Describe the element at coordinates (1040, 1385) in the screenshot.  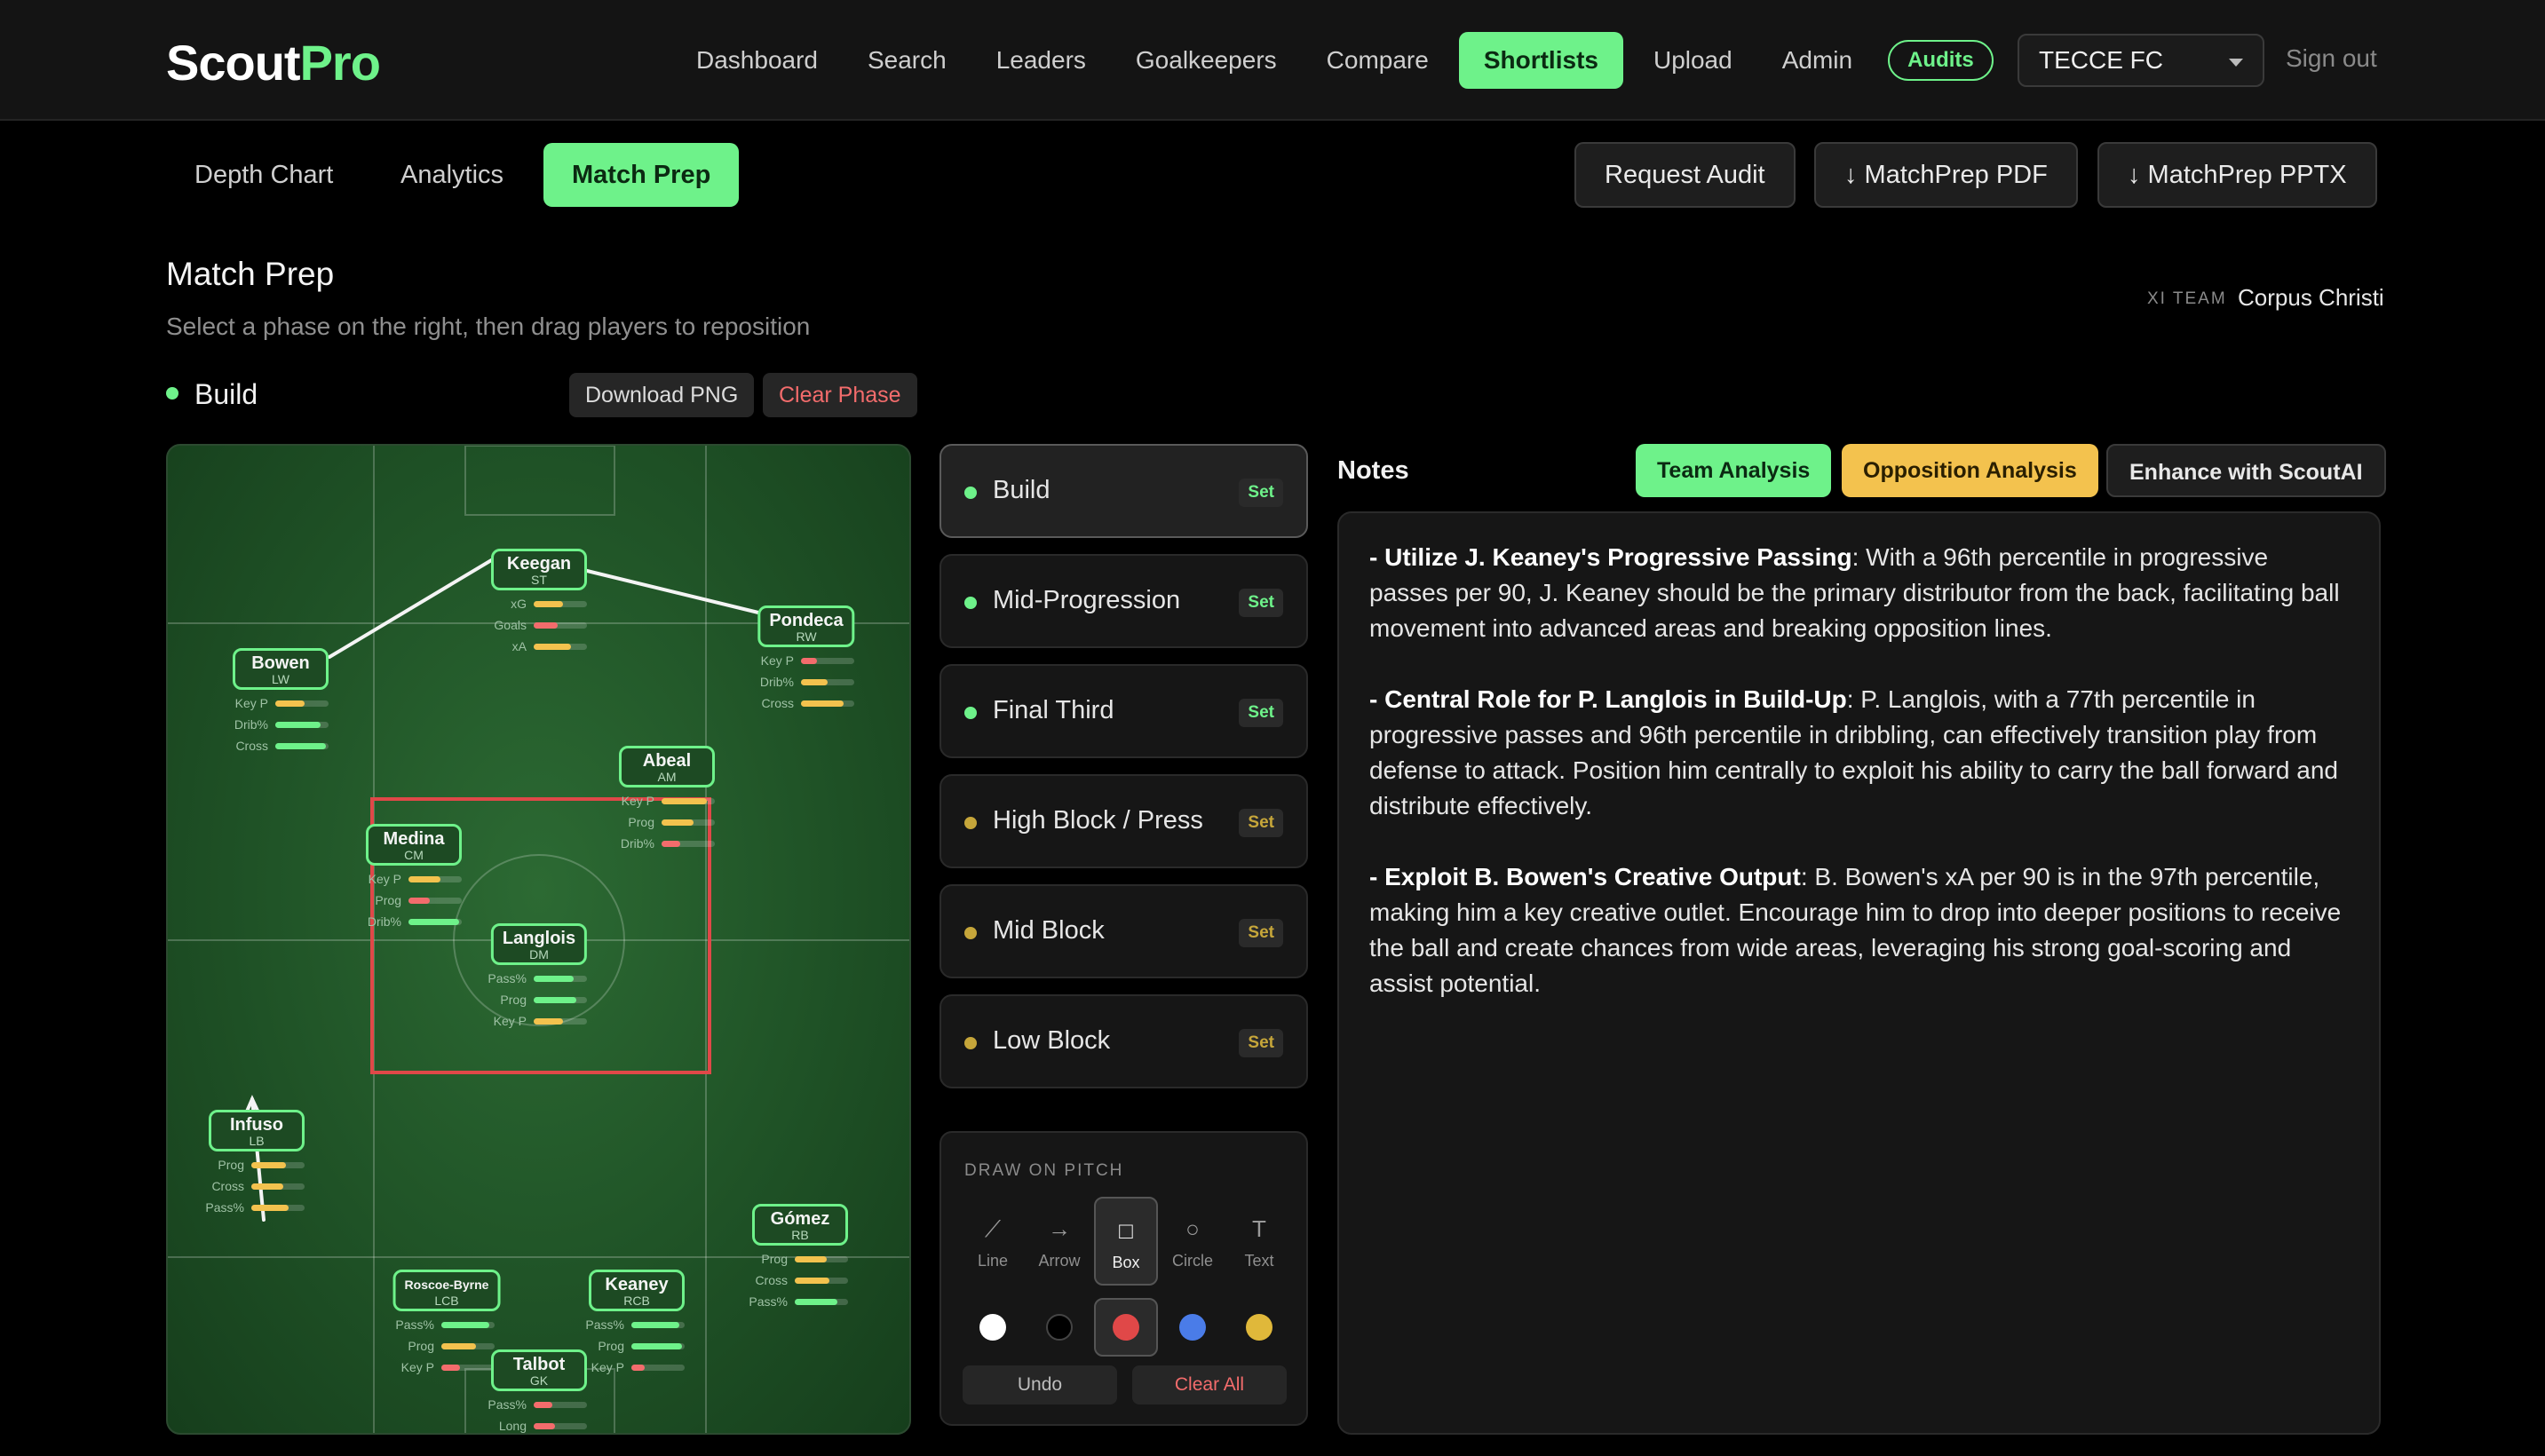
I see `undo-button: Undo` at that location.